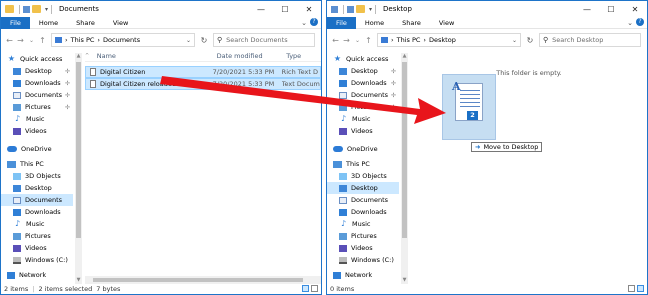 This screenshot has width=648, height=295. Describe the element at coordinates (350, 9) in the screenshot. I see `properties-icon` at that location.